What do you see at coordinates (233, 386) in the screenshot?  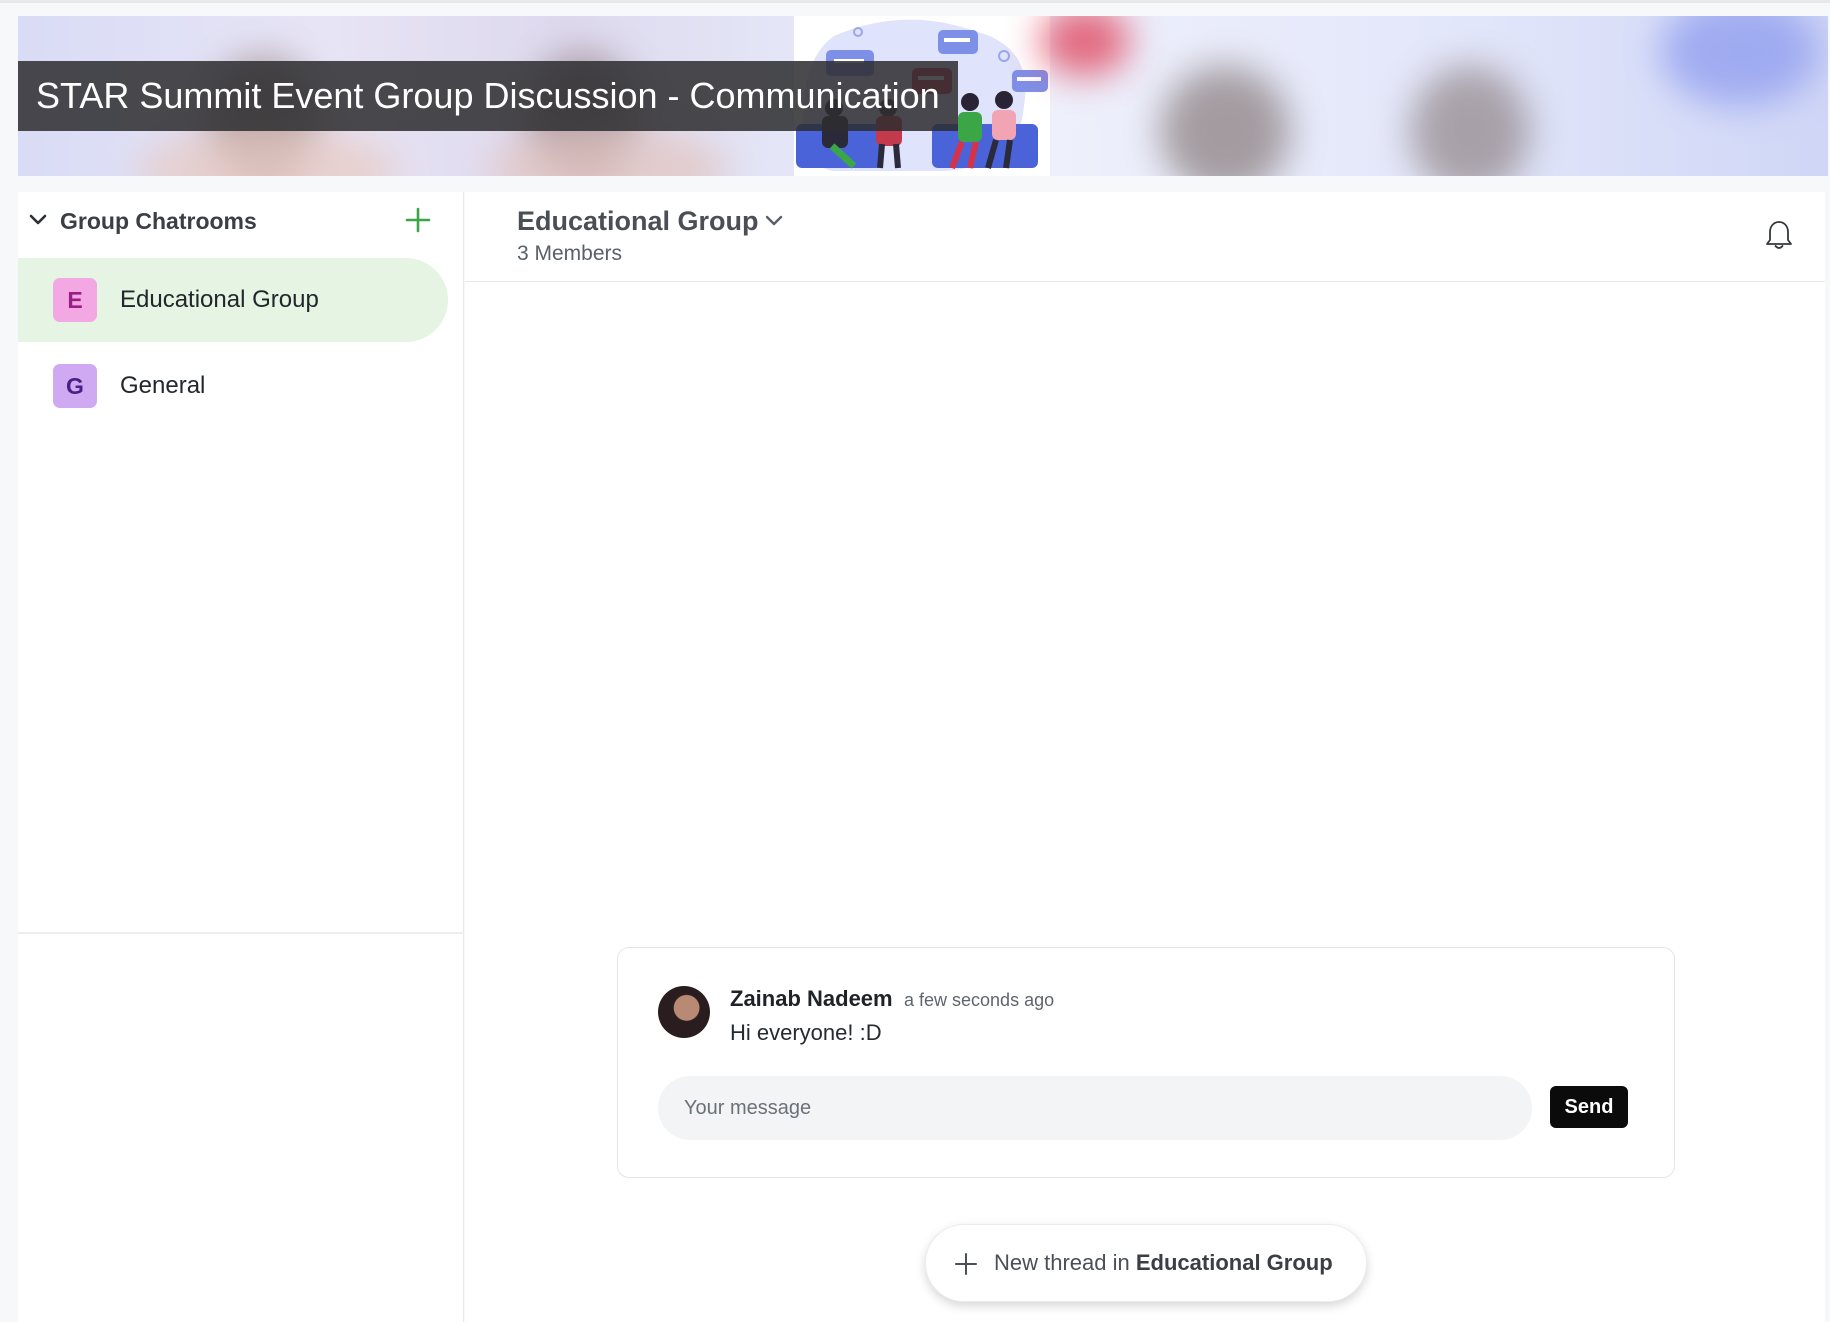 I see `sidebar-item-general: G General` at bounding box center [233, 386].